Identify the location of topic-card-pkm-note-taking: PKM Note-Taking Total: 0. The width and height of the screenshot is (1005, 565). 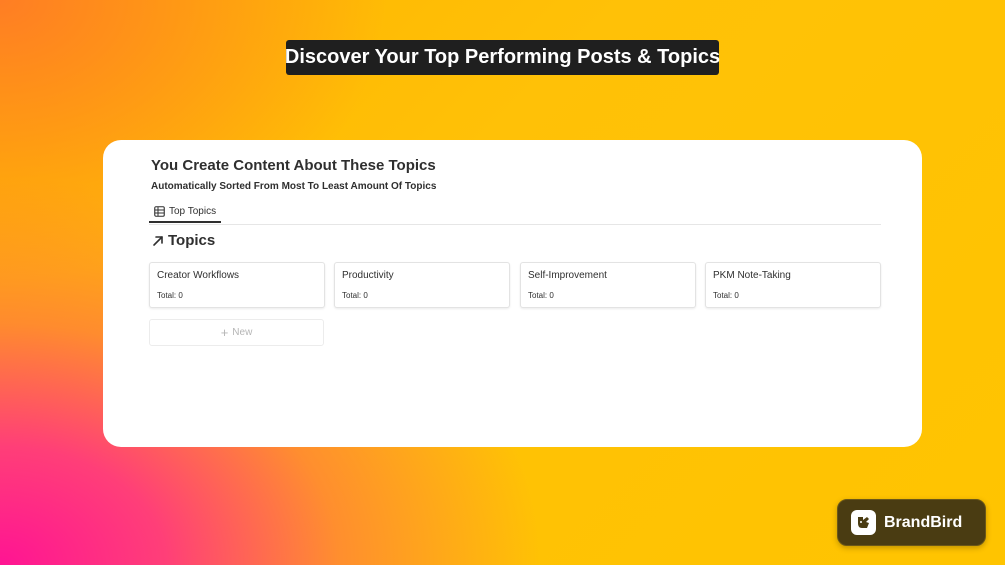
(793, 285).